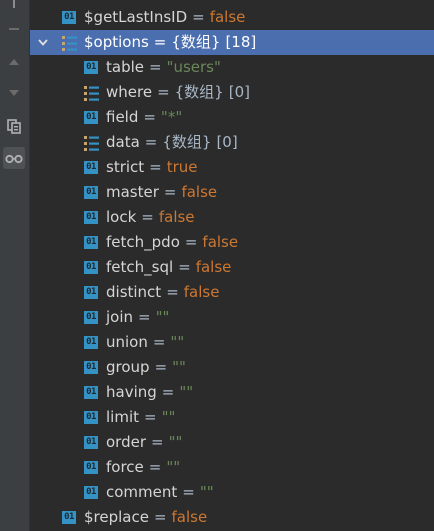 The image size is (434, 531). What do you see at coordinates (120, 317) in the screenshot?
I see `variable-name: join` at bounding box center [120, 317].